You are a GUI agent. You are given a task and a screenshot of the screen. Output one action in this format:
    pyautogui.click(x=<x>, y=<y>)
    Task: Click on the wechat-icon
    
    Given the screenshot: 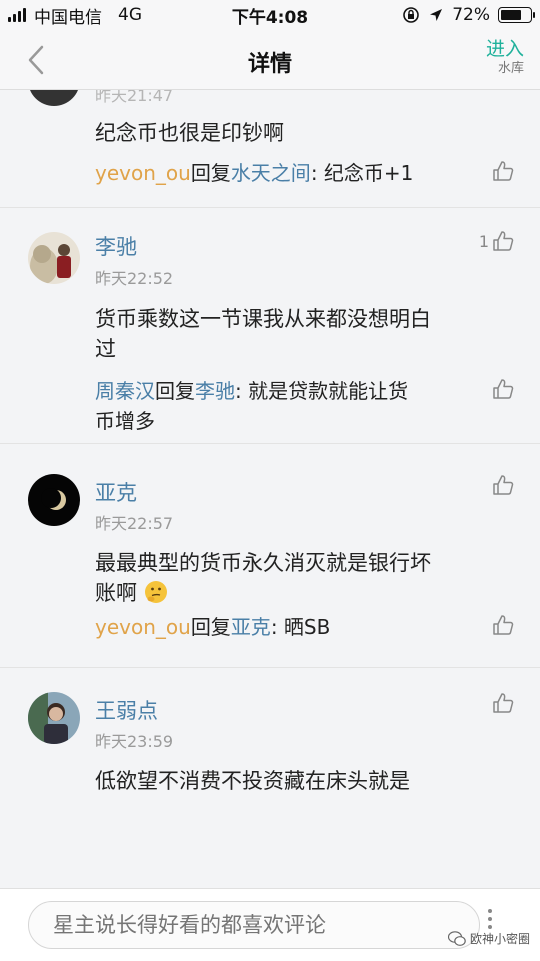 What is the action you would take?
    pyautogui.click(x=456, y=938)
    